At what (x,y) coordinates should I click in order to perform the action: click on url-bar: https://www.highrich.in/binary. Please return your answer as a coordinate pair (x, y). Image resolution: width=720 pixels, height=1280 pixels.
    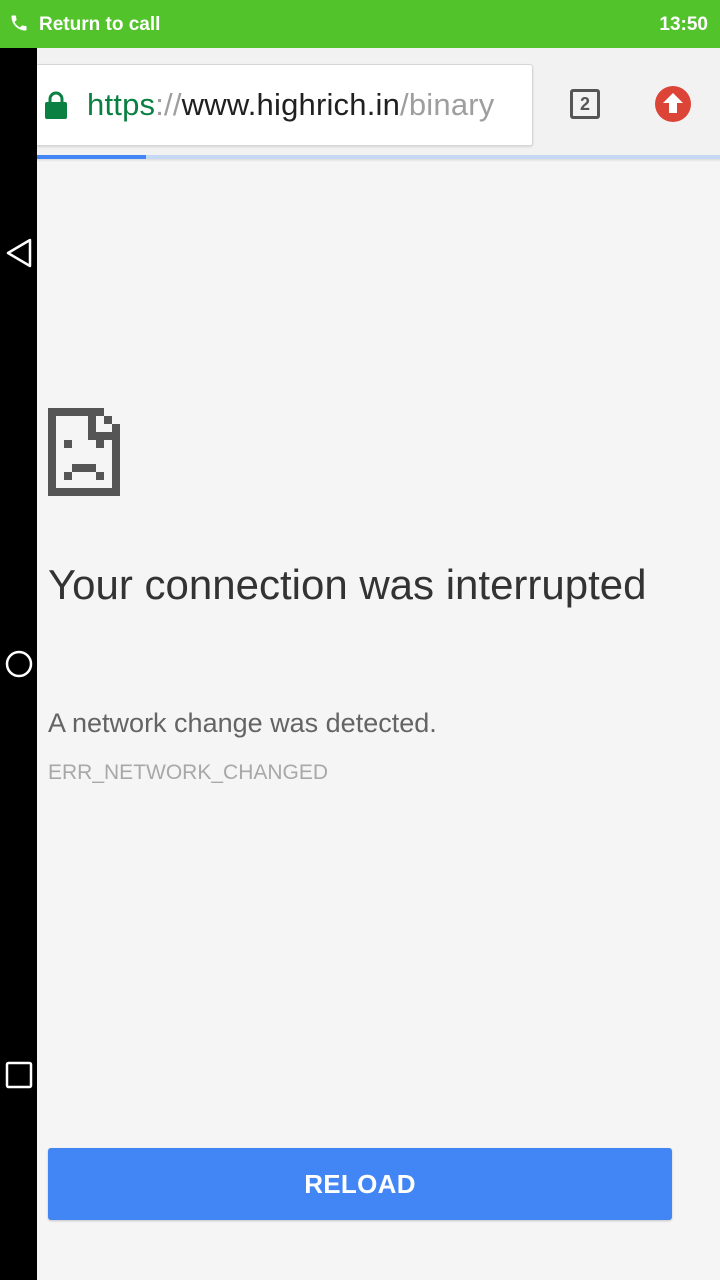
    Looking at the image, I should click on (285, 105).